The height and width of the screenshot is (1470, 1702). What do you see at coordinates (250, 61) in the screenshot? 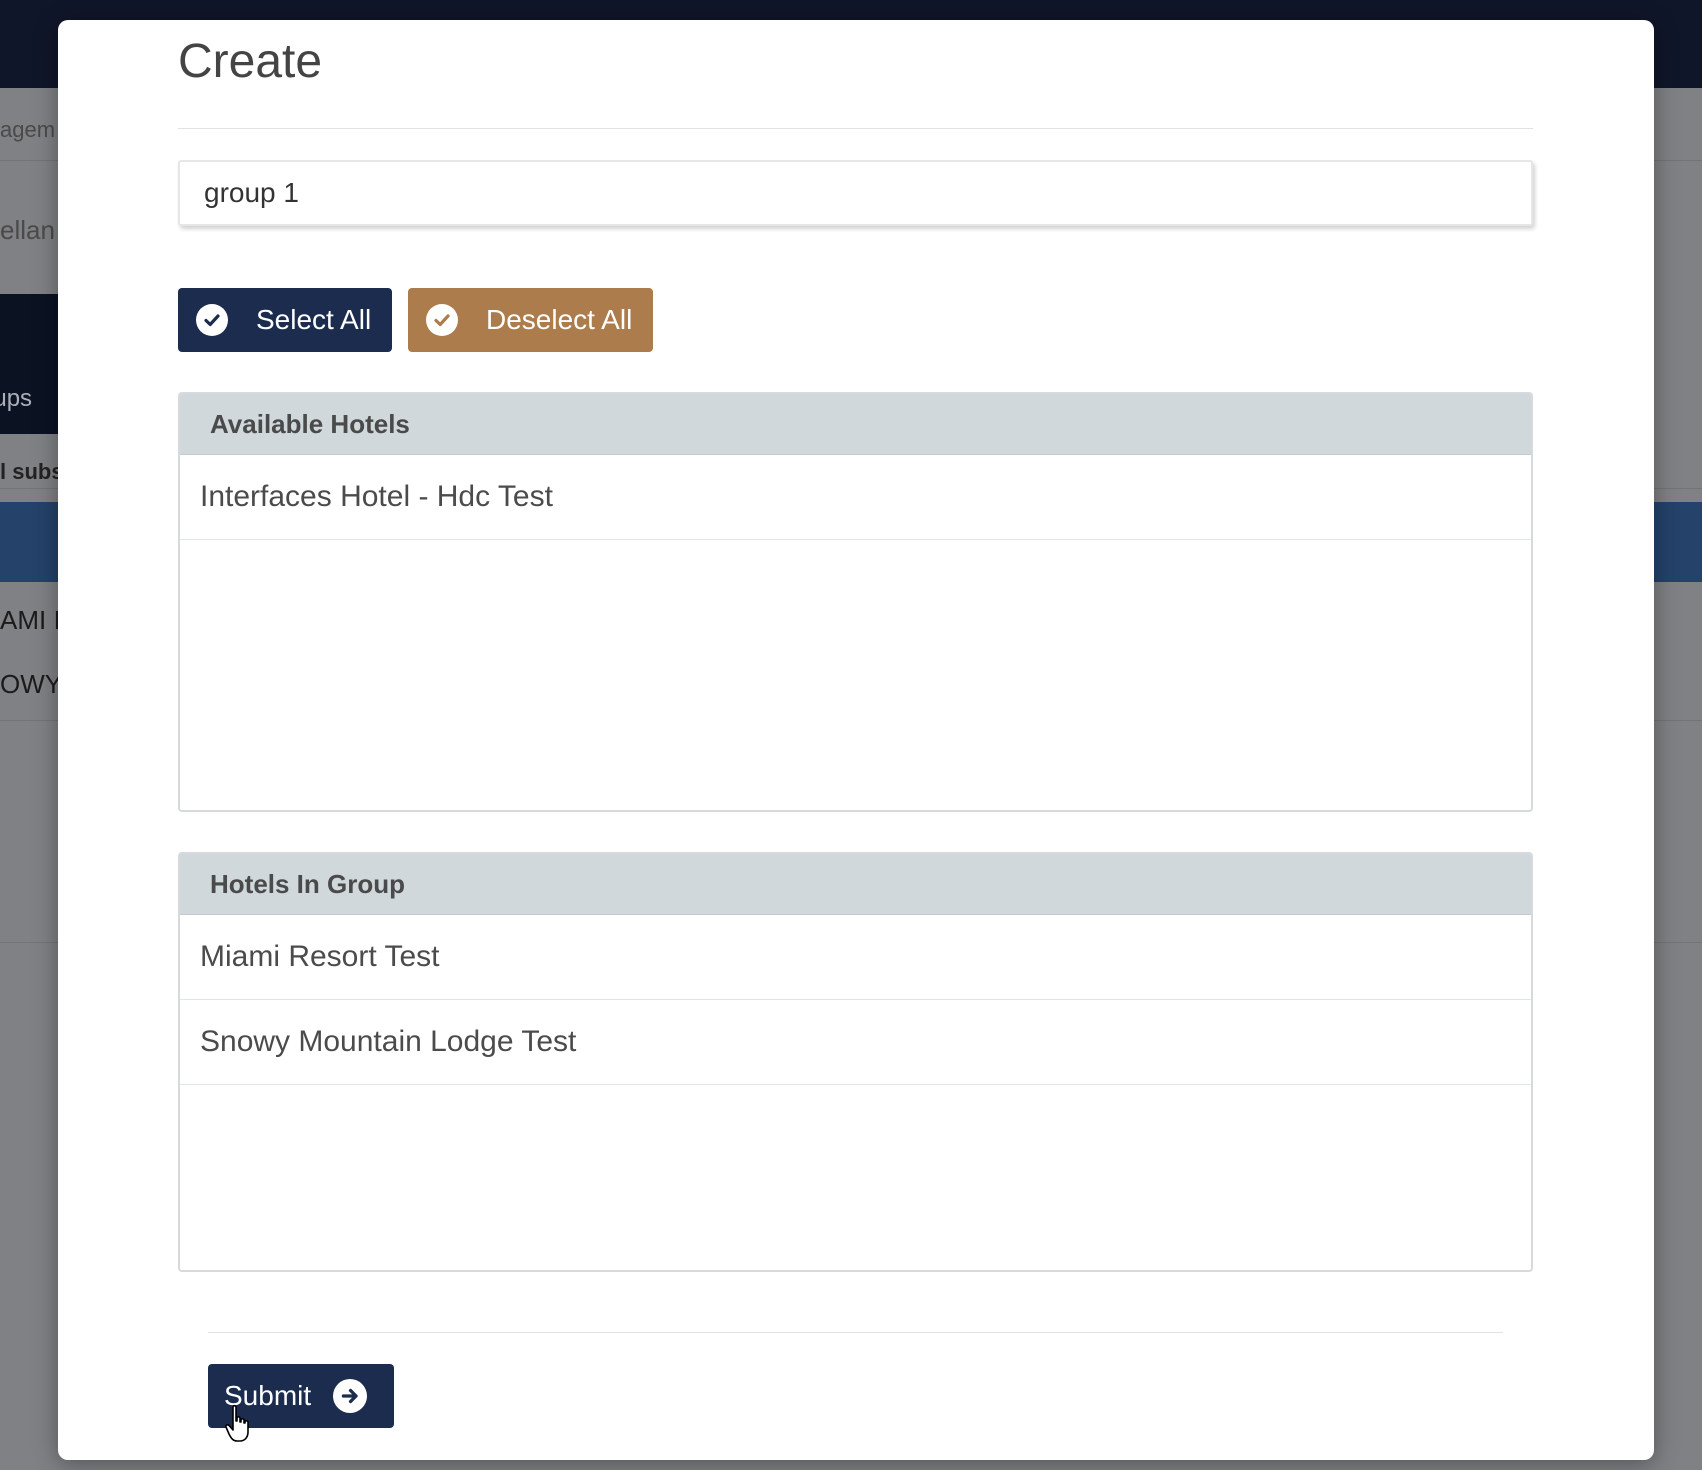
I see `modal-title: Create` at bounding box center [250, 61].